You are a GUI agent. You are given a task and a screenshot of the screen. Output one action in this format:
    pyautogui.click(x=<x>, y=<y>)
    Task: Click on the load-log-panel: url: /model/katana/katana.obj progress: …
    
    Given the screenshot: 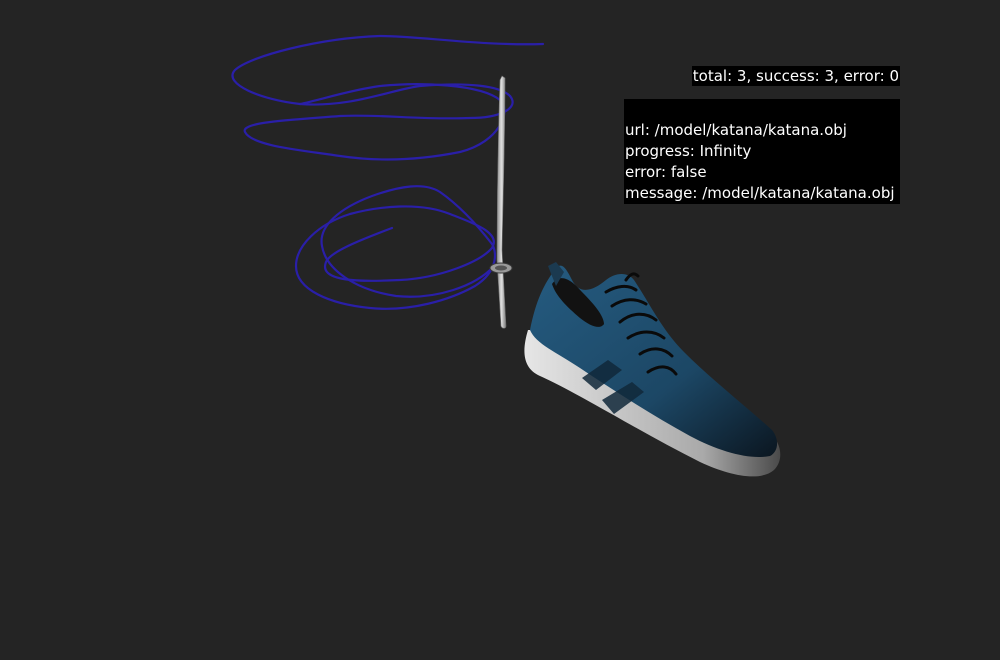 What is the action you would take?
    pyautogui.click(x=762, y=151)
    